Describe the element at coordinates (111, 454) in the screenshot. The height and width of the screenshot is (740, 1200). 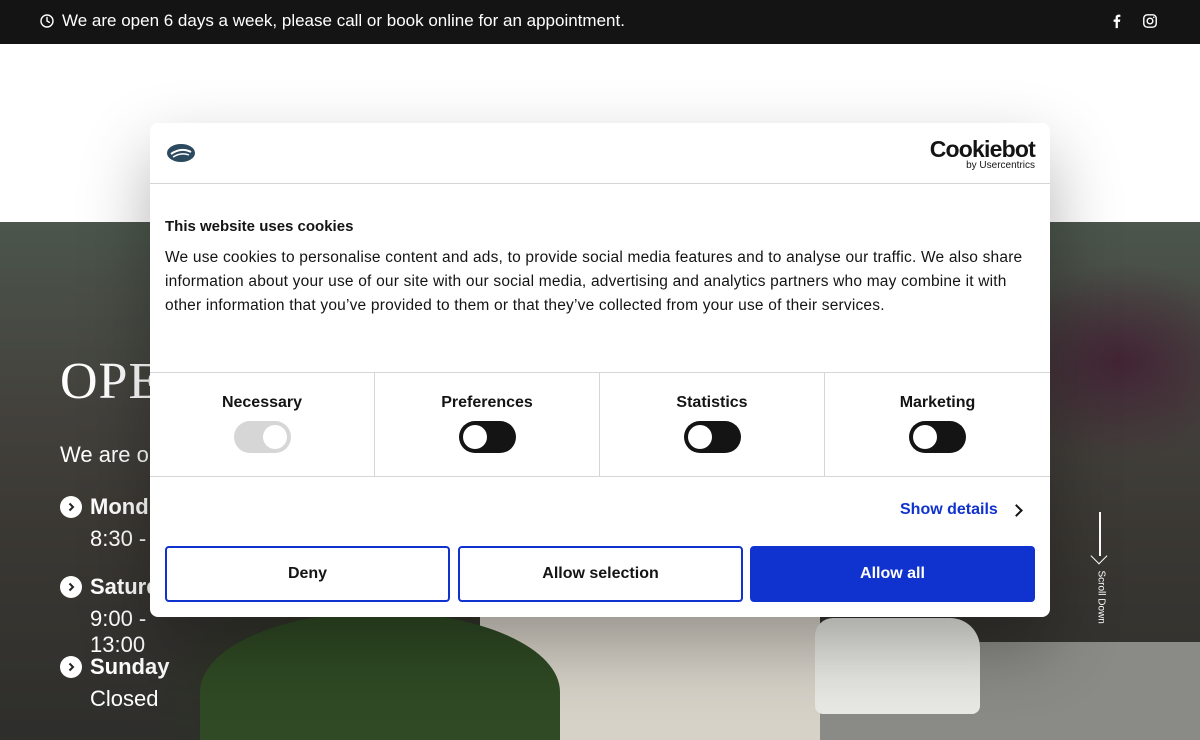
I see `hero-subtitle: We are op` at that location.